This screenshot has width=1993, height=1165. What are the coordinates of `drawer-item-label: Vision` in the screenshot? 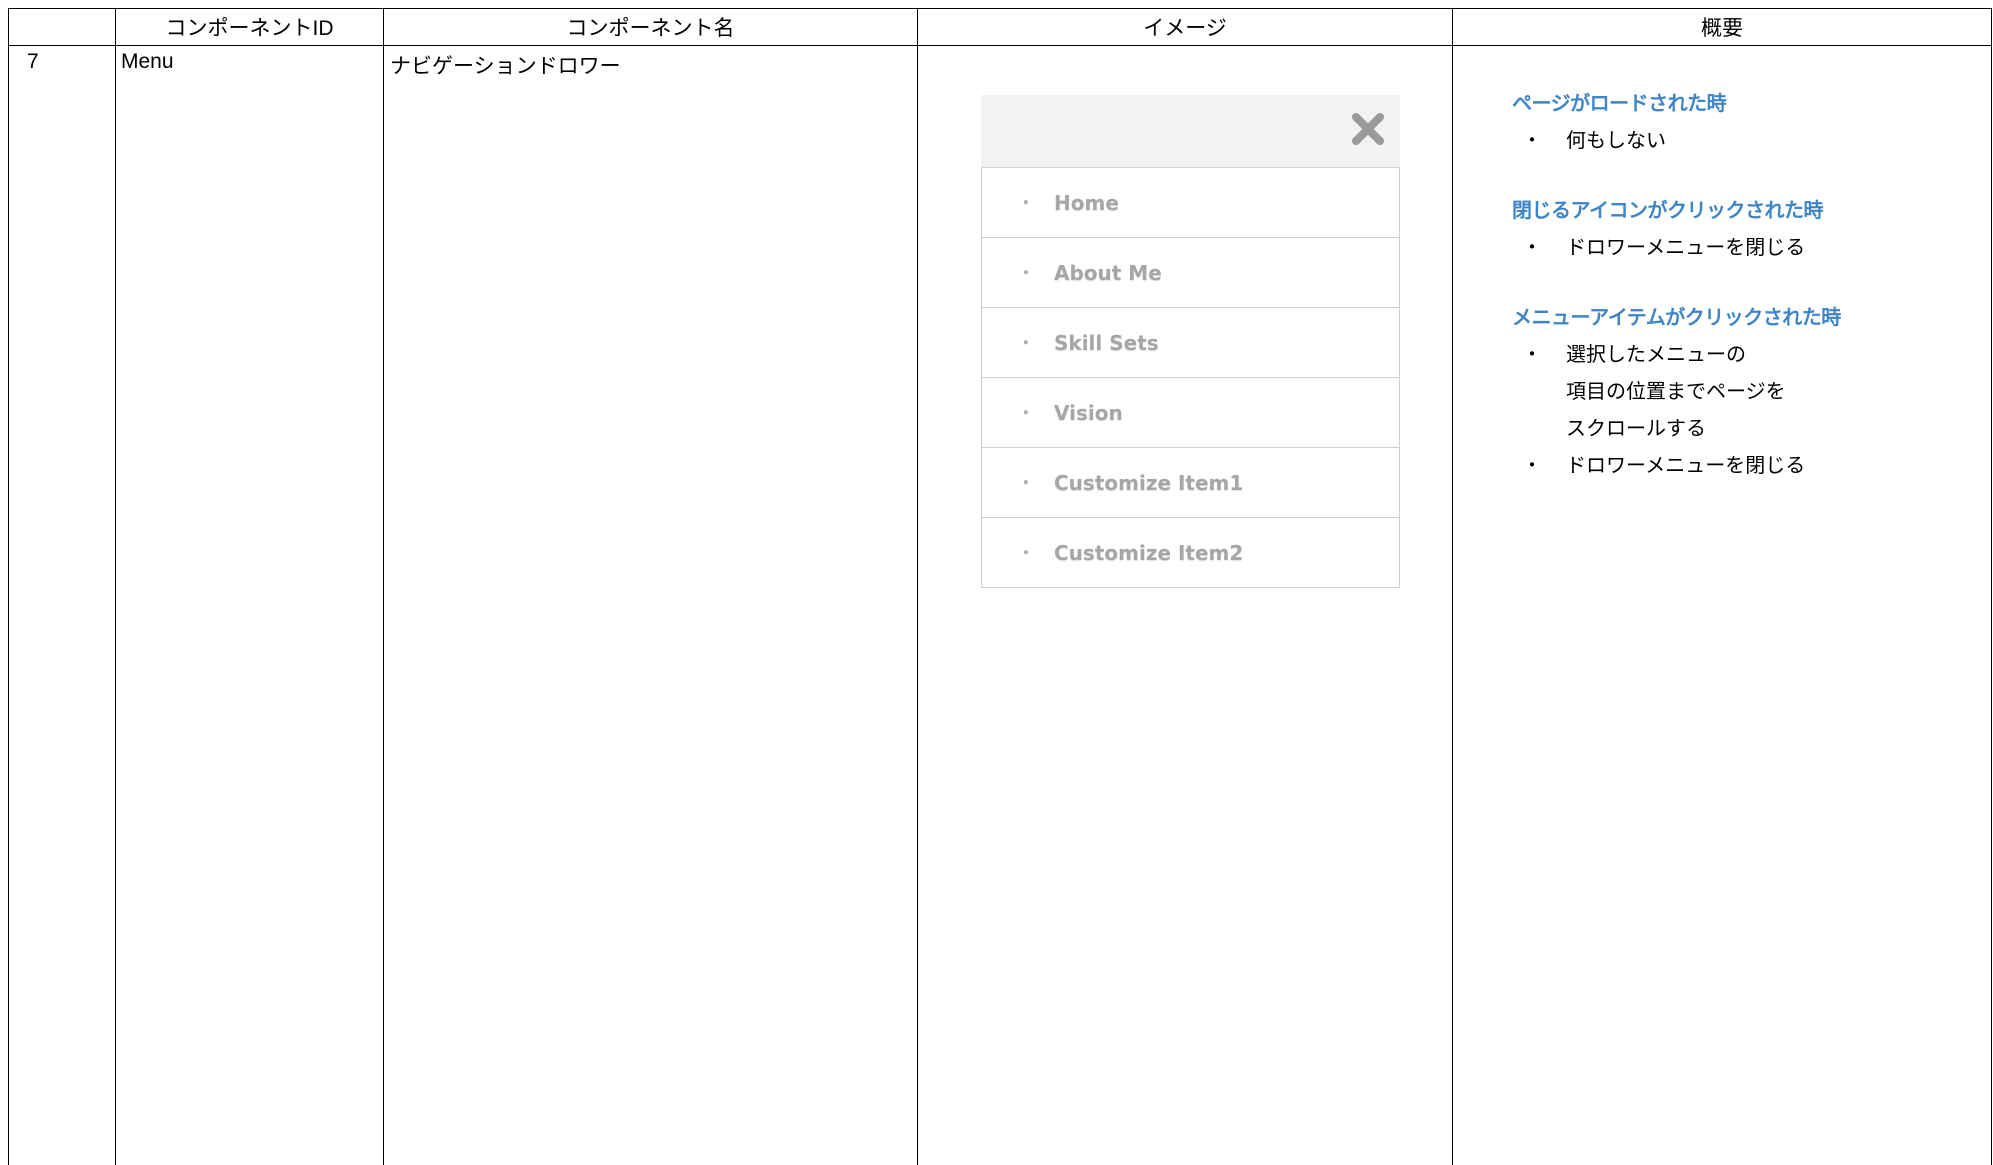 It's located at (1088, 412).